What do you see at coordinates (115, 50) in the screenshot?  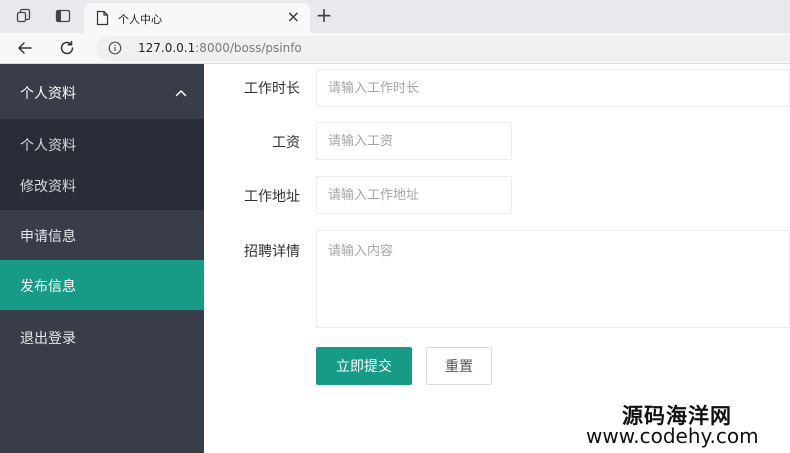 I see `site-info-icon` at bounding box center [115, 50].